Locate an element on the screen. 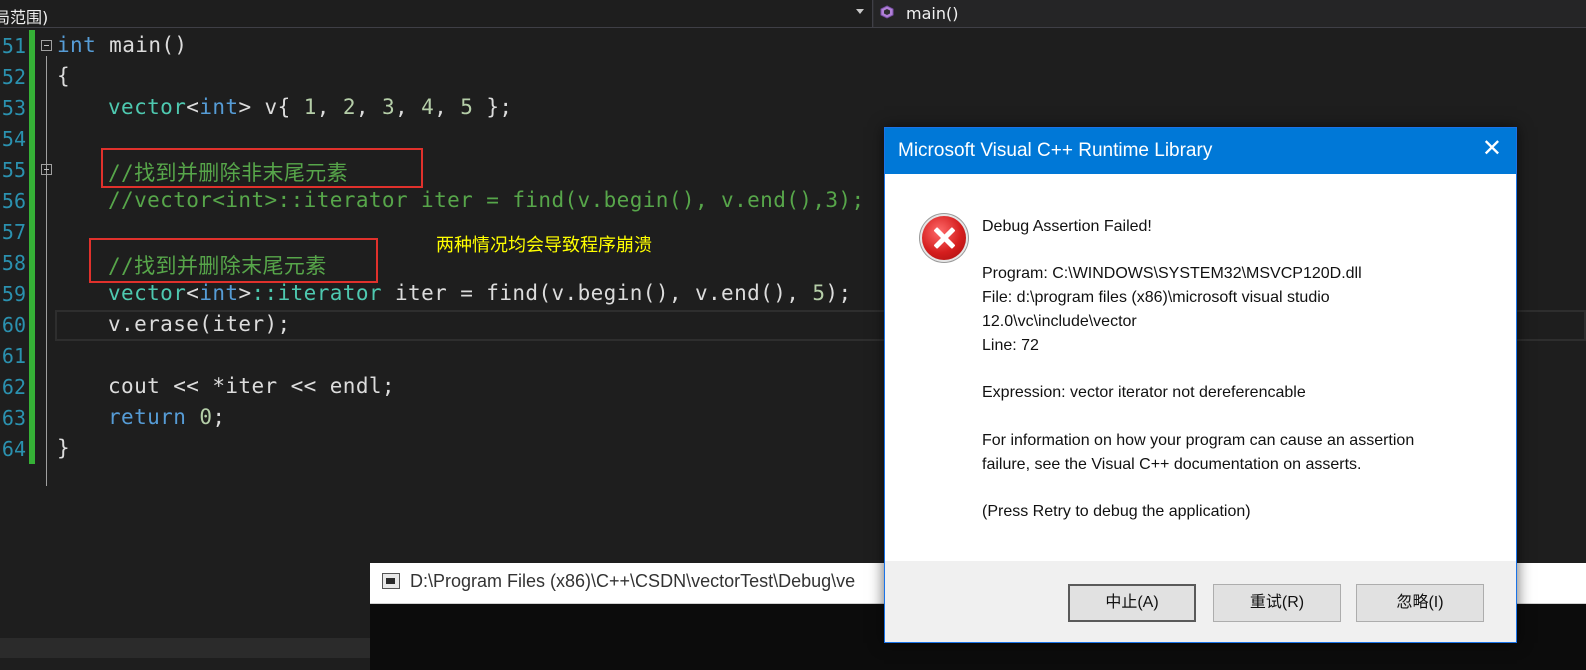 The image size is (1586, 670). line-number-text: Line: 72 is located at coordinates (1010, 345).